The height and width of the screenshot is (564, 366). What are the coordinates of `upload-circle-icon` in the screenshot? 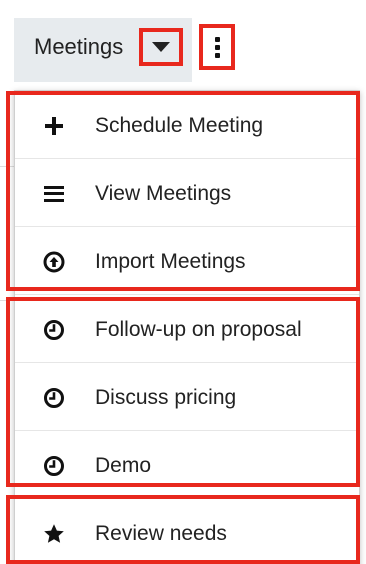 It's located at (54, 262).